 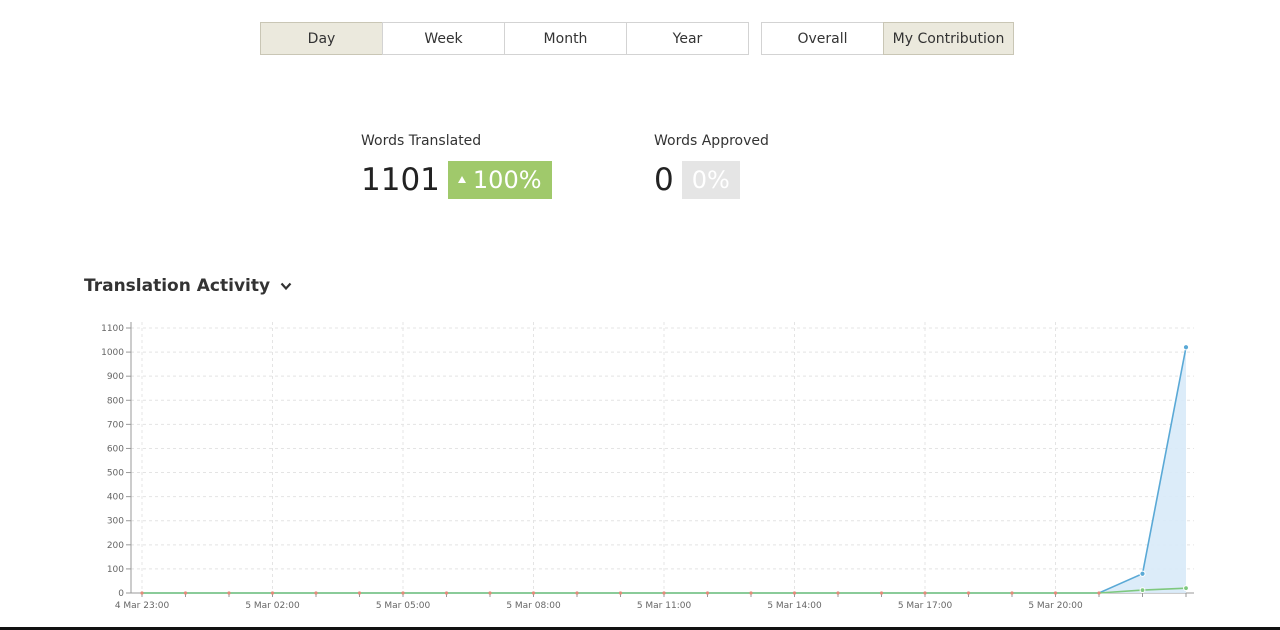 I want to click on year-button: Year, so click(x=687, y=38).